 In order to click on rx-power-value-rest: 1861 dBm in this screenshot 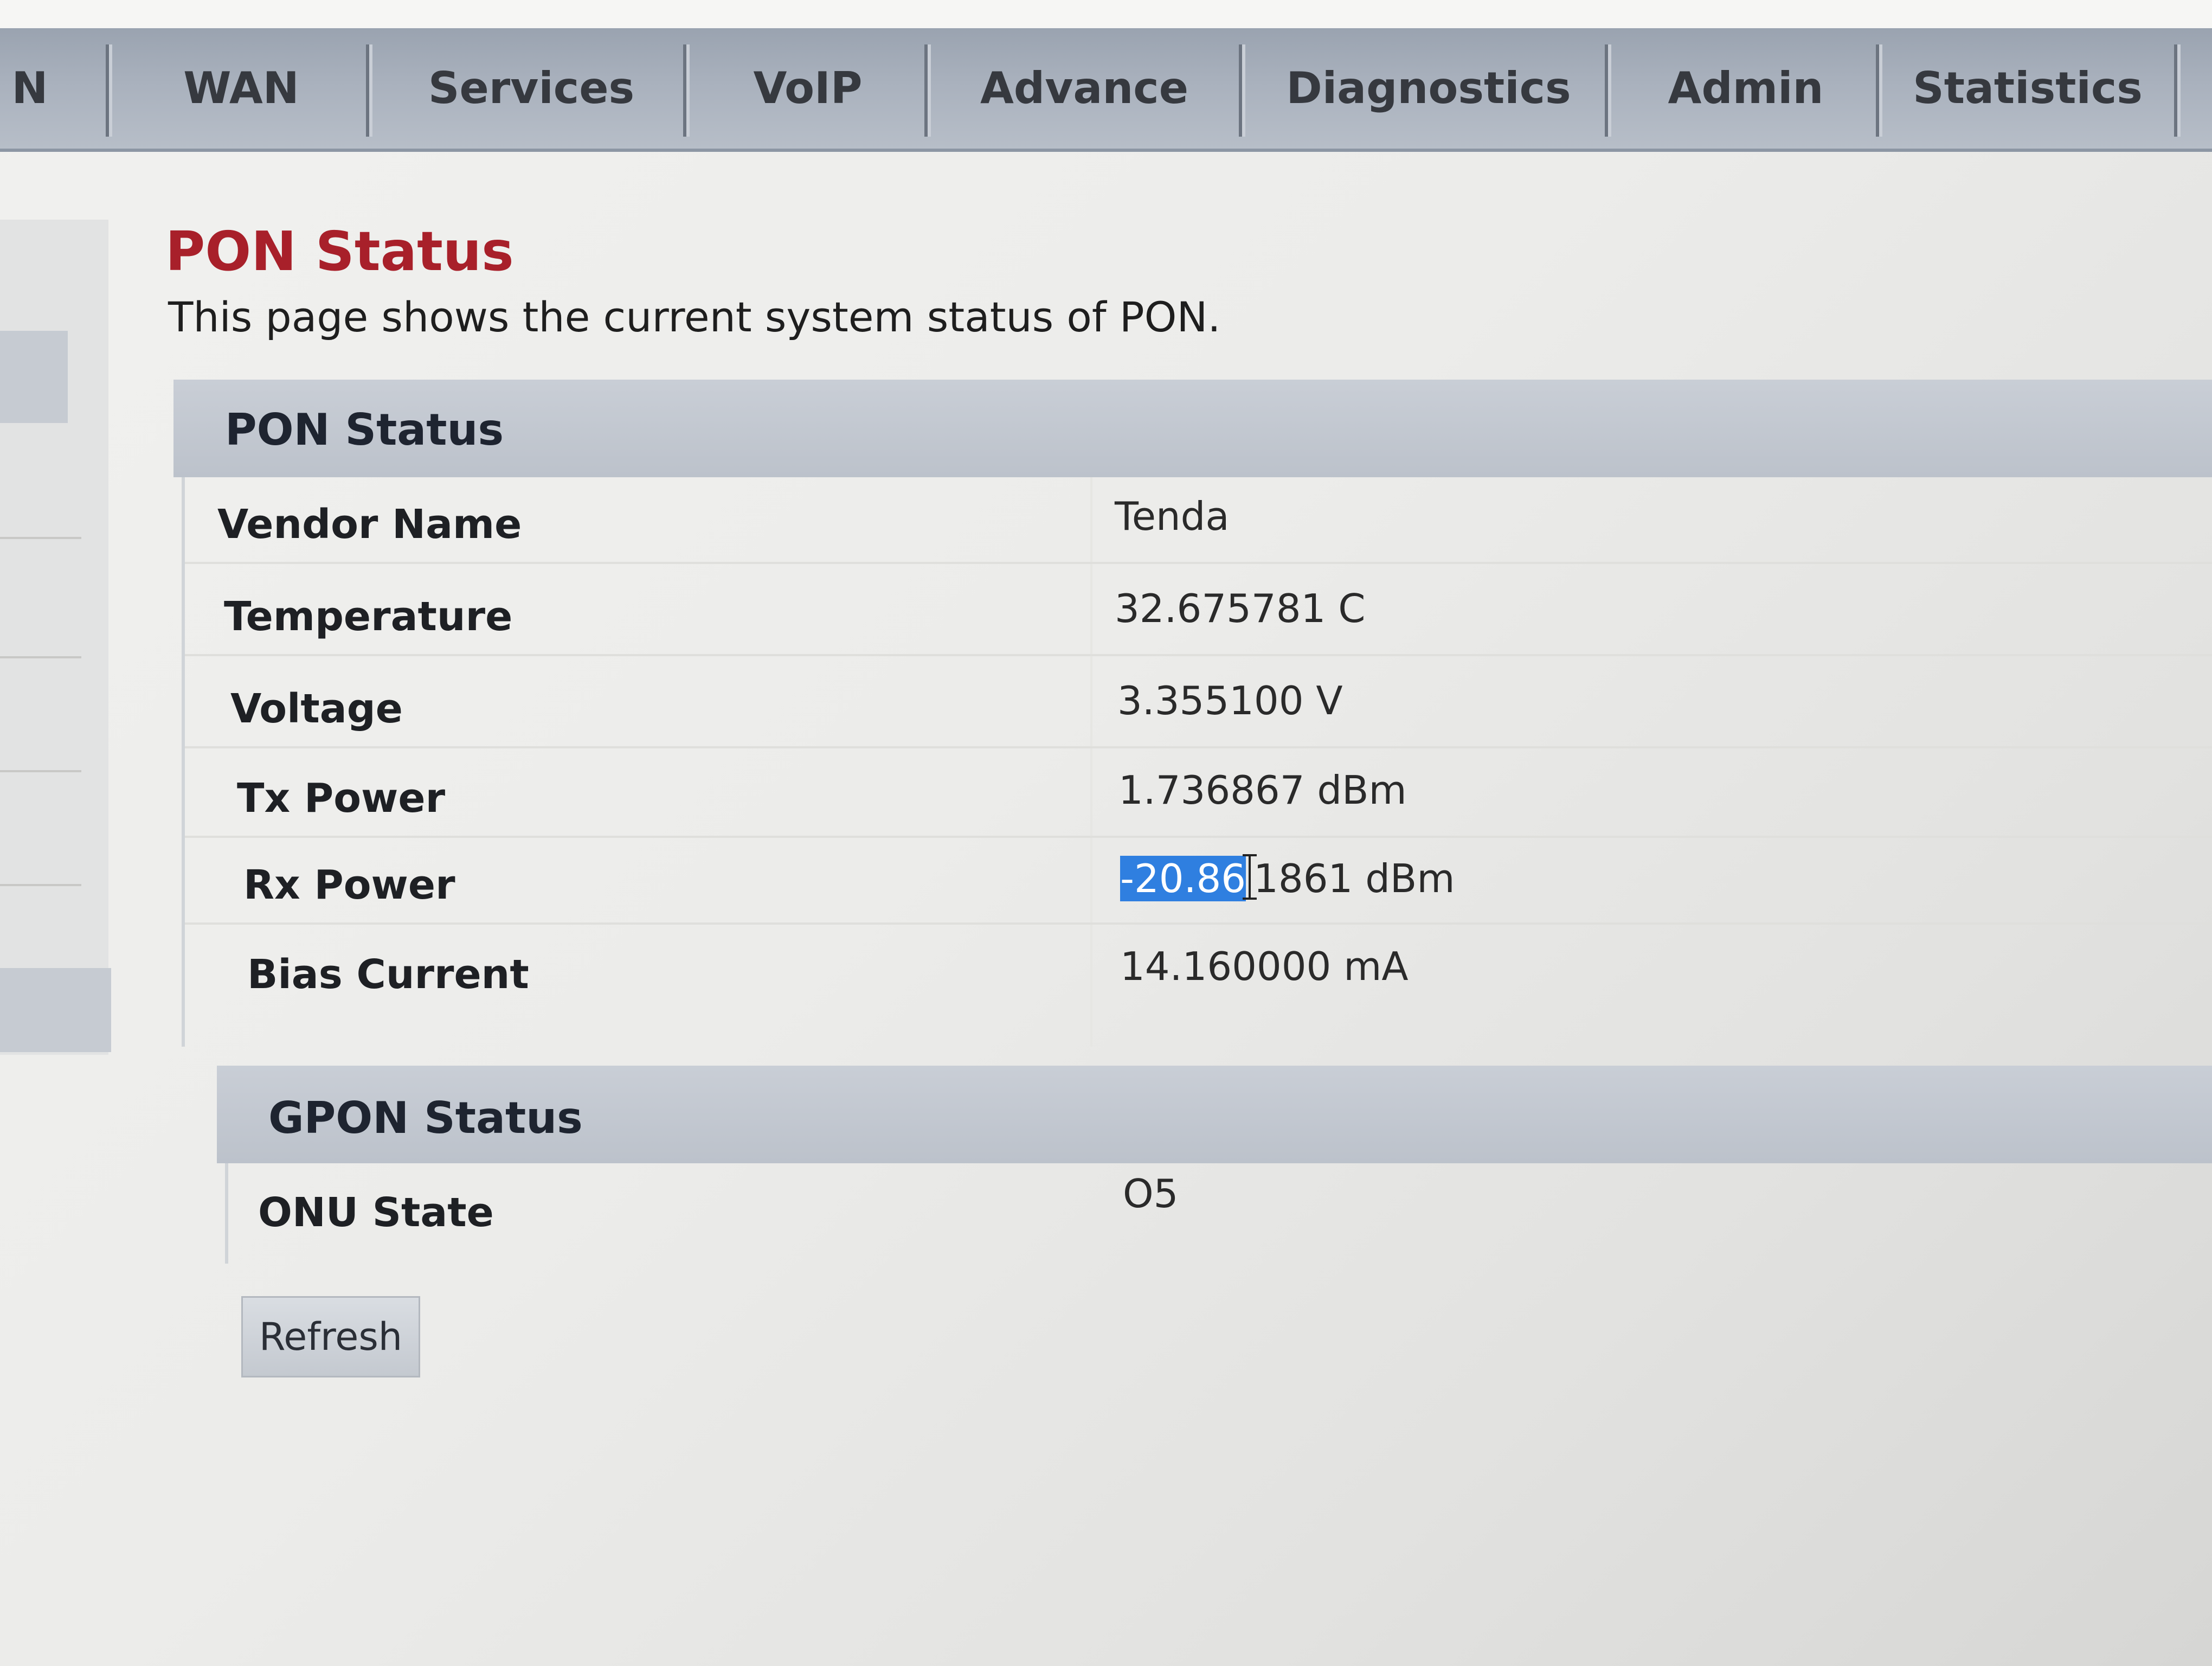, I will do `click(1354, 878)`.